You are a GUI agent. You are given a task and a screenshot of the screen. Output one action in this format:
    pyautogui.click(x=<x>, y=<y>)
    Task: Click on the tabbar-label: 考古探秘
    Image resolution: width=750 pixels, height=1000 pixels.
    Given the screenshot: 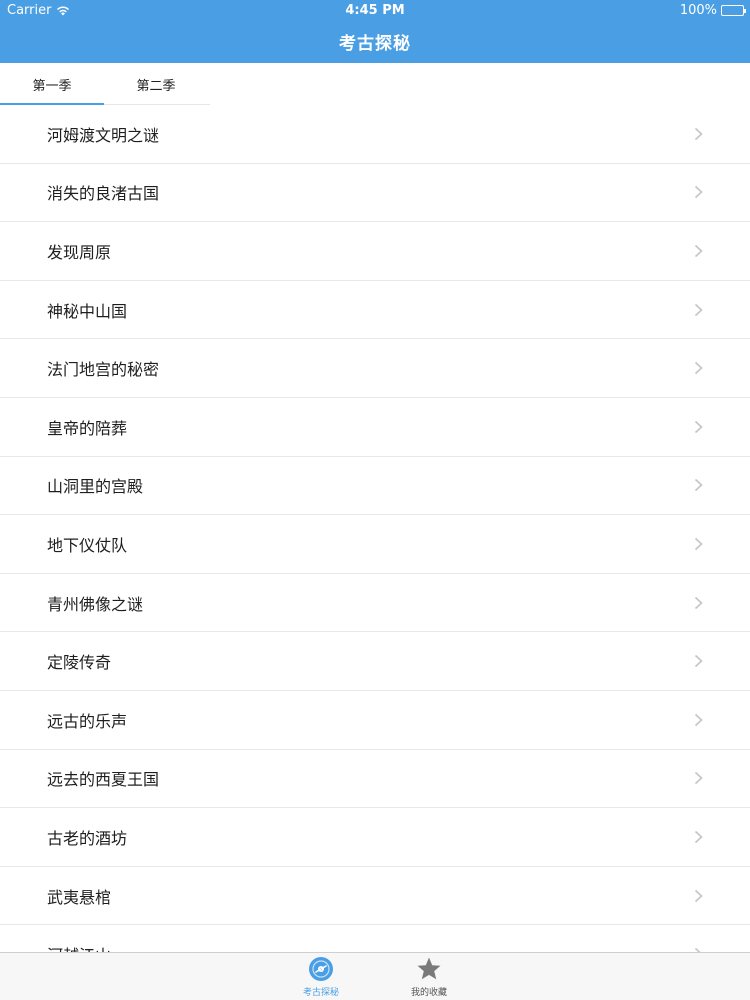 What is the action you would take?
    pyautogui.click(x=320, y=993)
    